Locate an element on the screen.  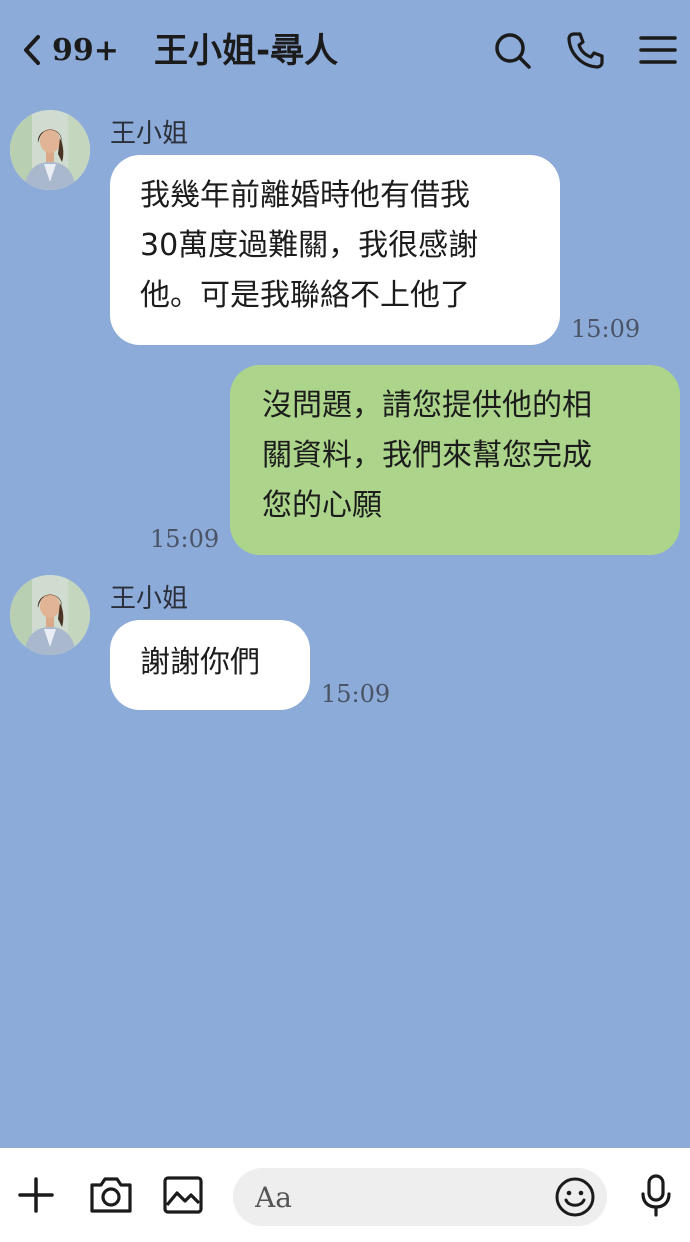
message-text-line: 他。可是我聯絡不上他了 is located at coordinates (305, 295).